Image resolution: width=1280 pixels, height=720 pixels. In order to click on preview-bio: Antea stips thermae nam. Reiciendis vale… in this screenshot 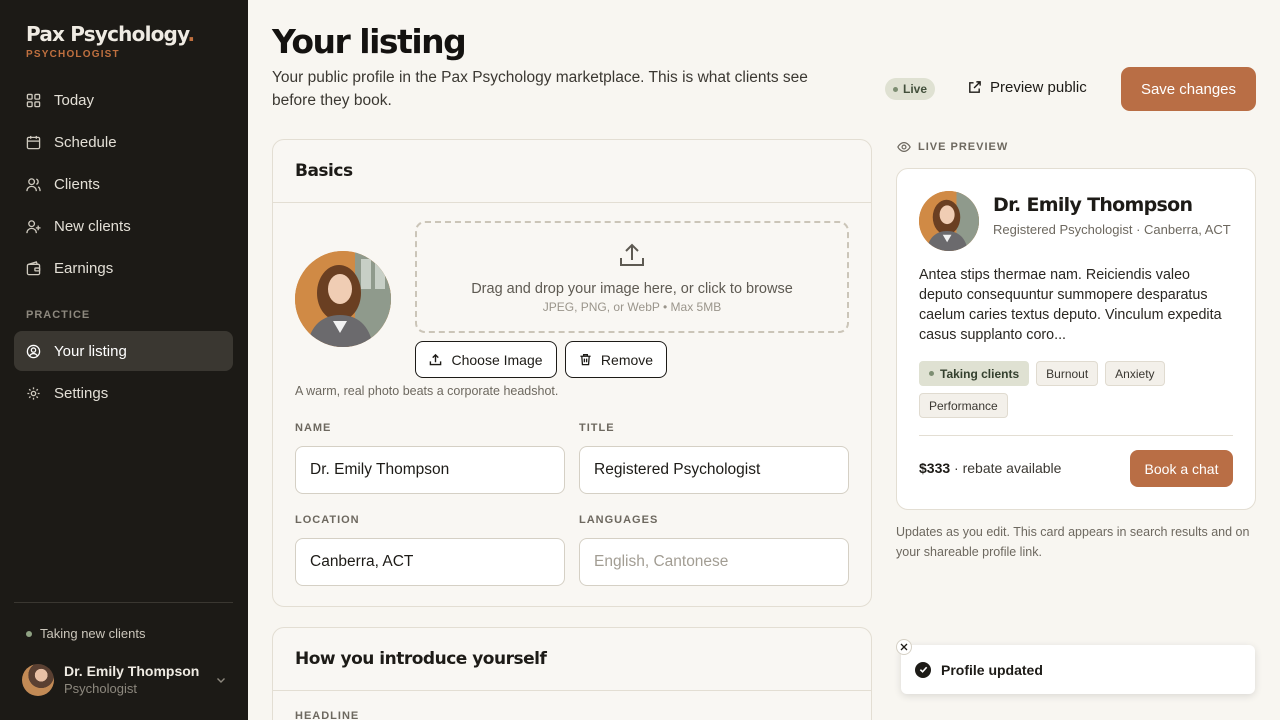, I will do `click(1070, 305)`.